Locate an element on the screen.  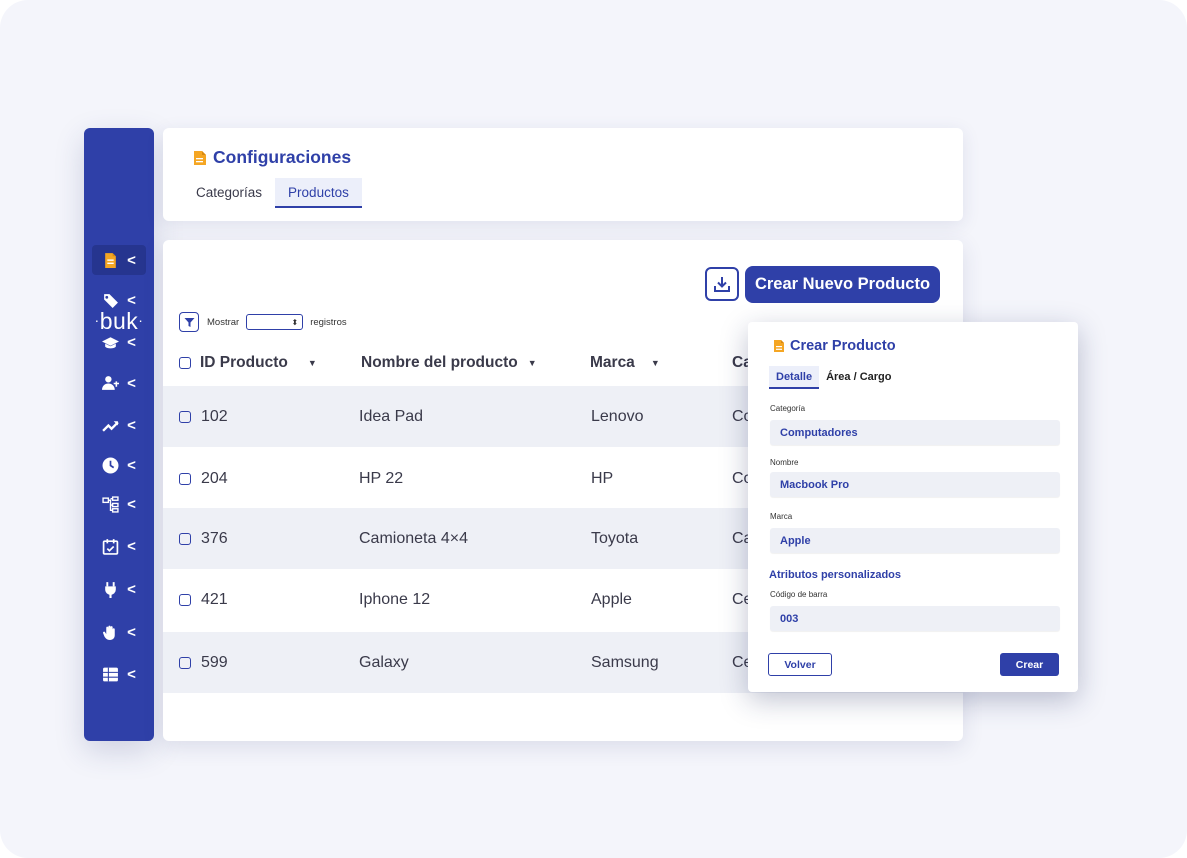
create-button: Crear is located at coordinates (1029, 664).